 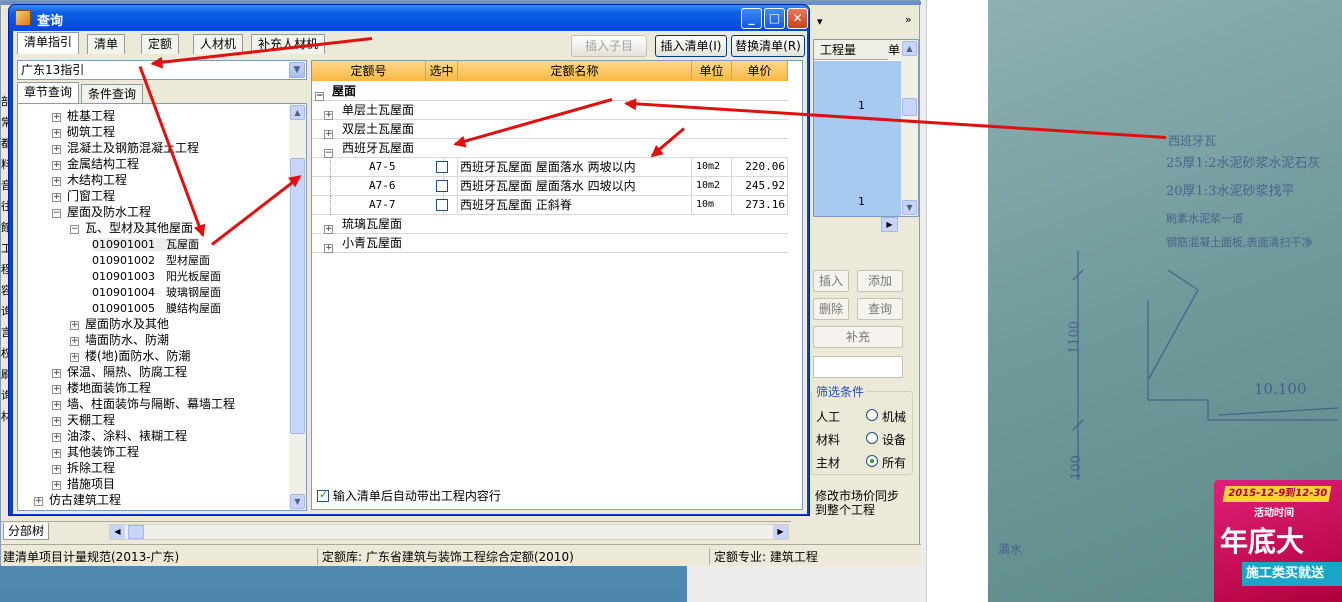 I want to click on header-unit: 单位, so click(x=712, y=71).